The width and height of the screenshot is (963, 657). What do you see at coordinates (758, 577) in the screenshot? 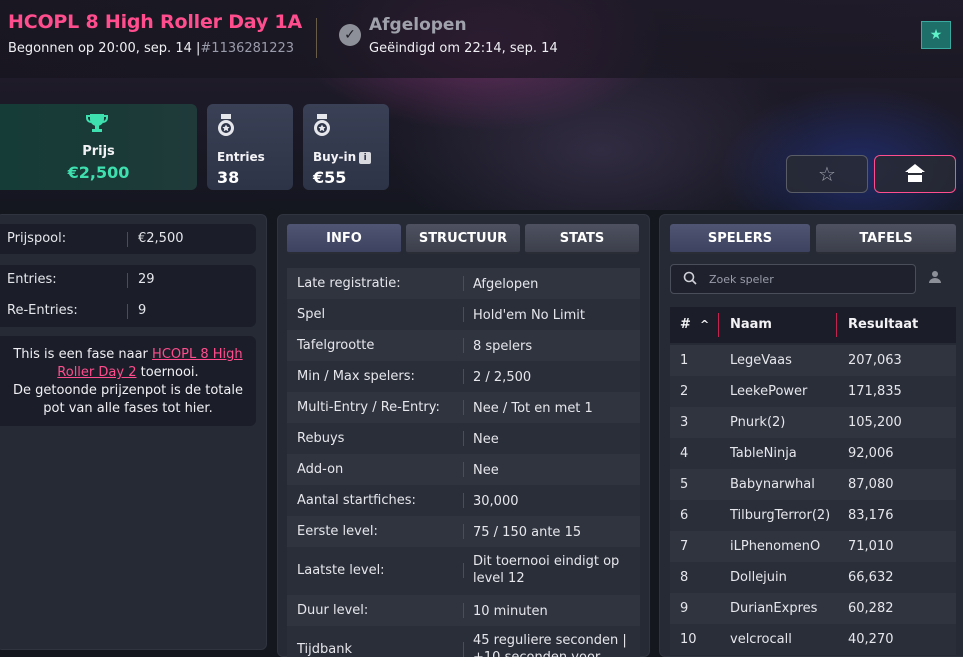
I see `player-name: Dollejuin` at bounding box center [758, 577].